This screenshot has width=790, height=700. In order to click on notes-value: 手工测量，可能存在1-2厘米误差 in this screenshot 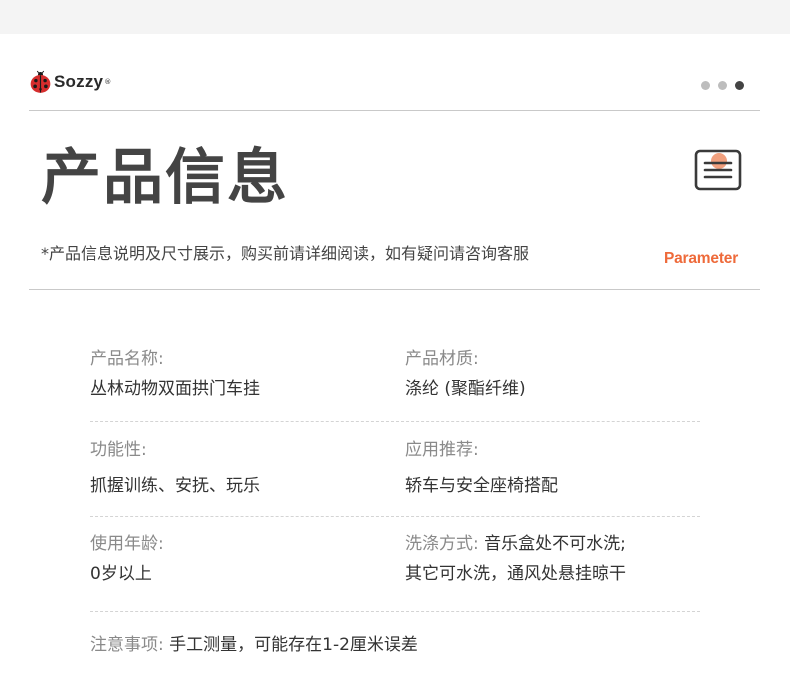, I will do `click(290, 645)`.